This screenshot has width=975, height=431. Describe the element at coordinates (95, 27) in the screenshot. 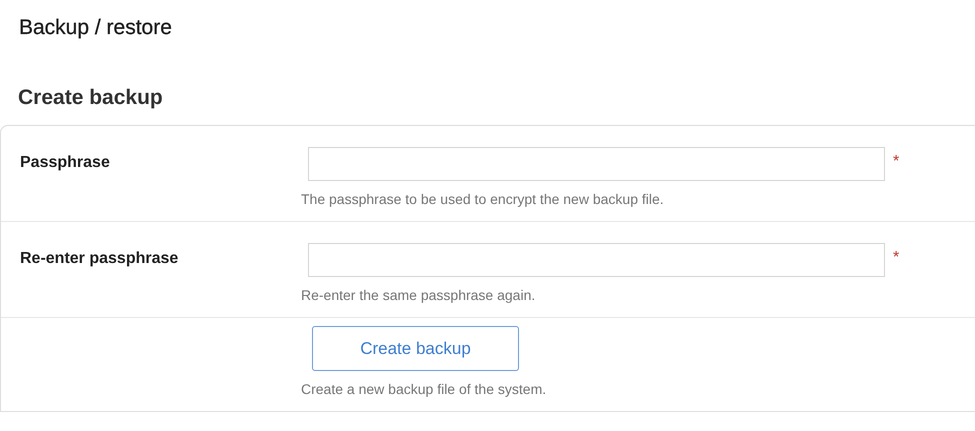

I see `page-title: Backup / restore` at that location.